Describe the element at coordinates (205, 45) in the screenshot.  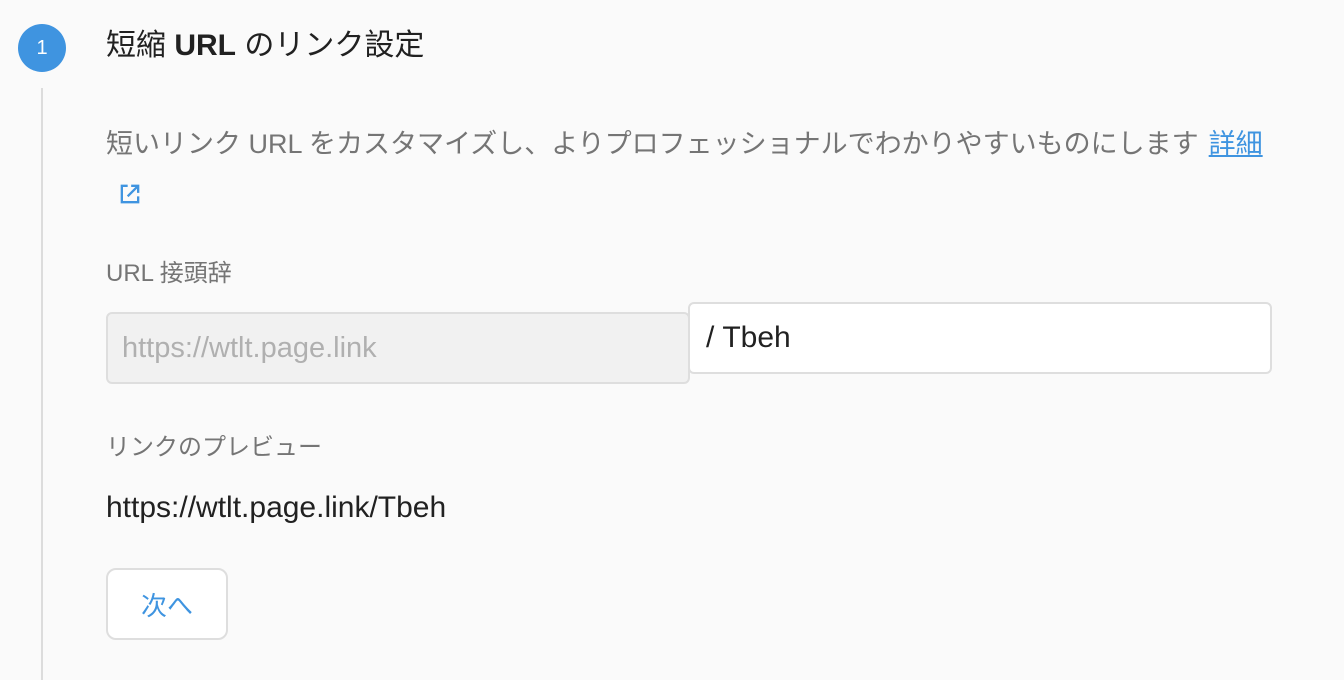
I see `step-title-bold: URL` at that location.